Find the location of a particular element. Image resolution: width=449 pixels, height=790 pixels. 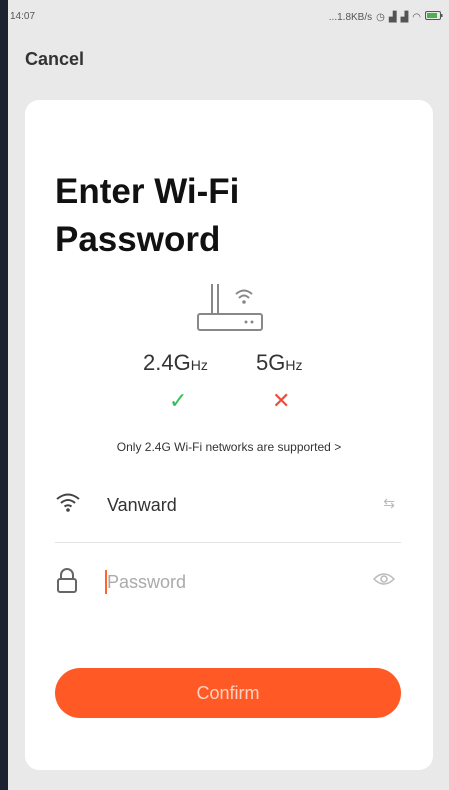

battery-icon is located at coordinates (434, 17).